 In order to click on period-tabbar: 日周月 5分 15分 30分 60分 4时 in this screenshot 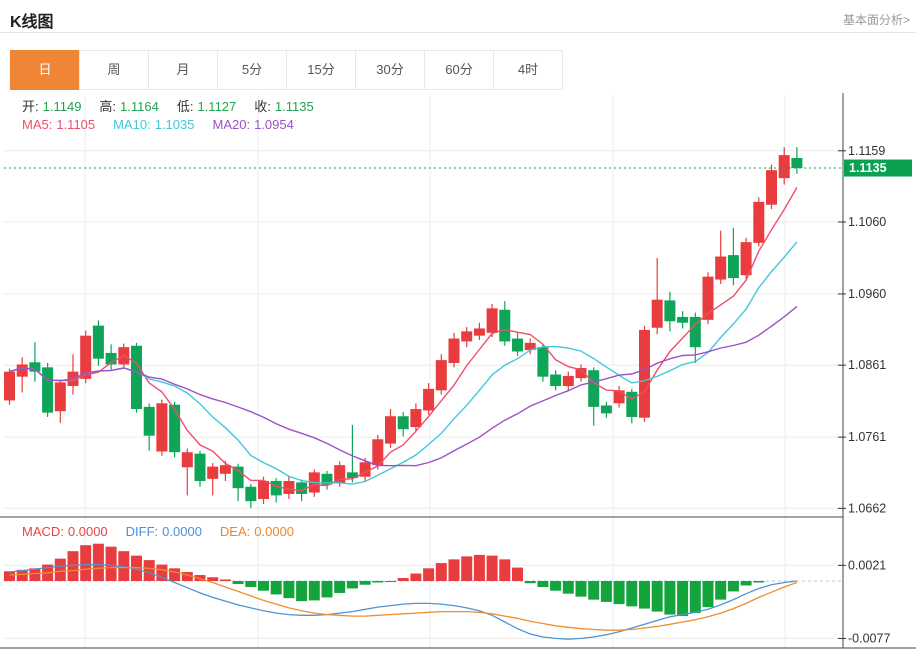, I will do `click(286, 70)`.